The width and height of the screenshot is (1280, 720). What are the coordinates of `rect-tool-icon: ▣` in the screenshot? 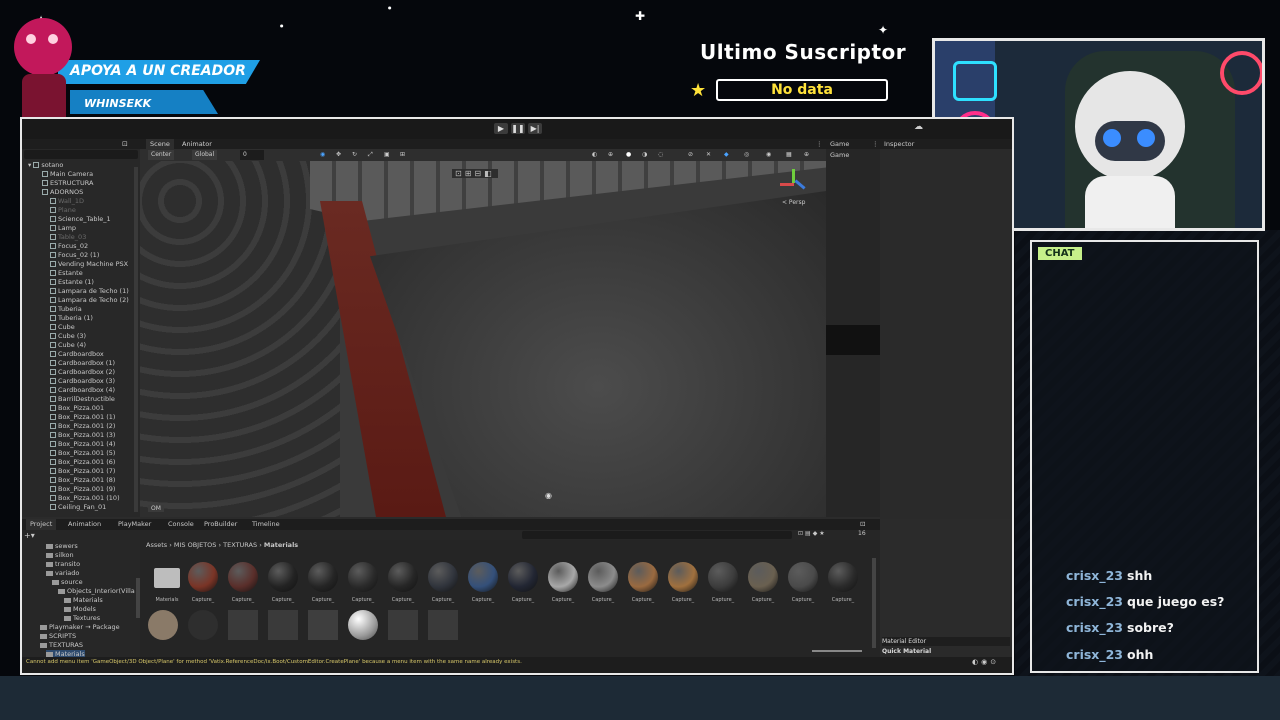 It's located at (387, 155).